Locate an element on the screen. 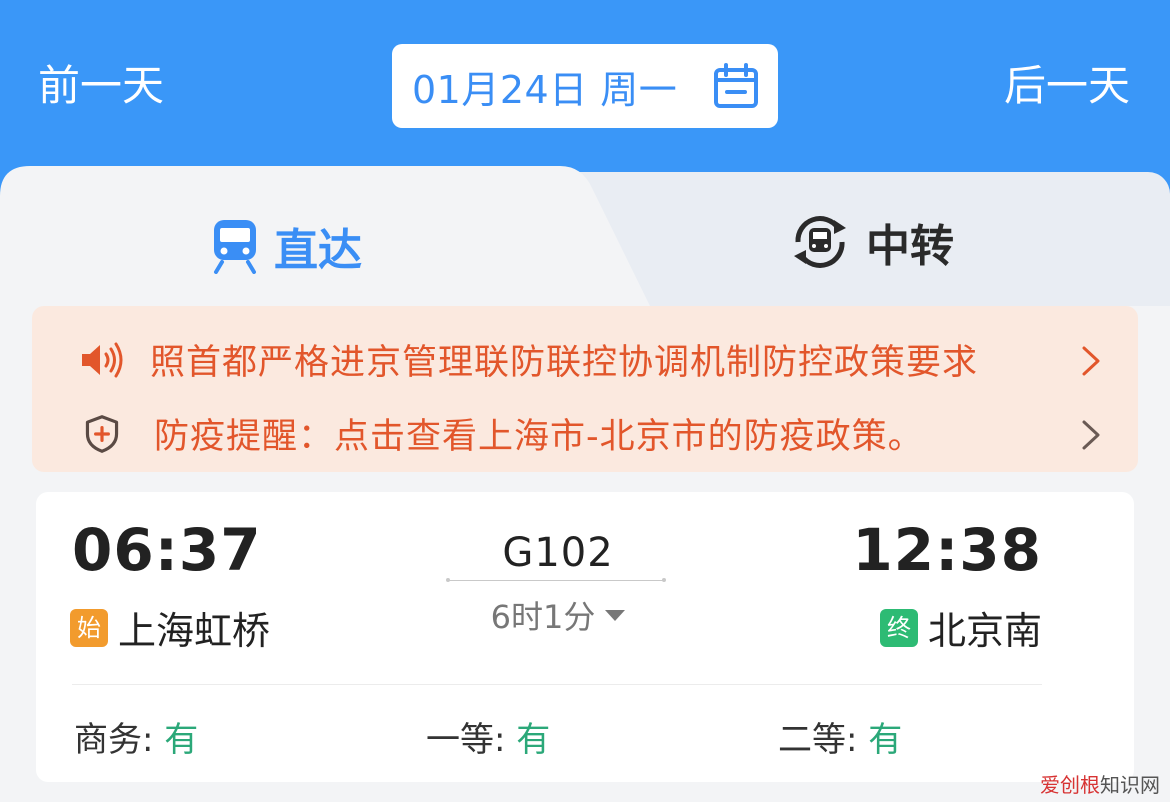 The image size is (1170, 802). seat-label: 商务: is located at coordinates (114, 740).